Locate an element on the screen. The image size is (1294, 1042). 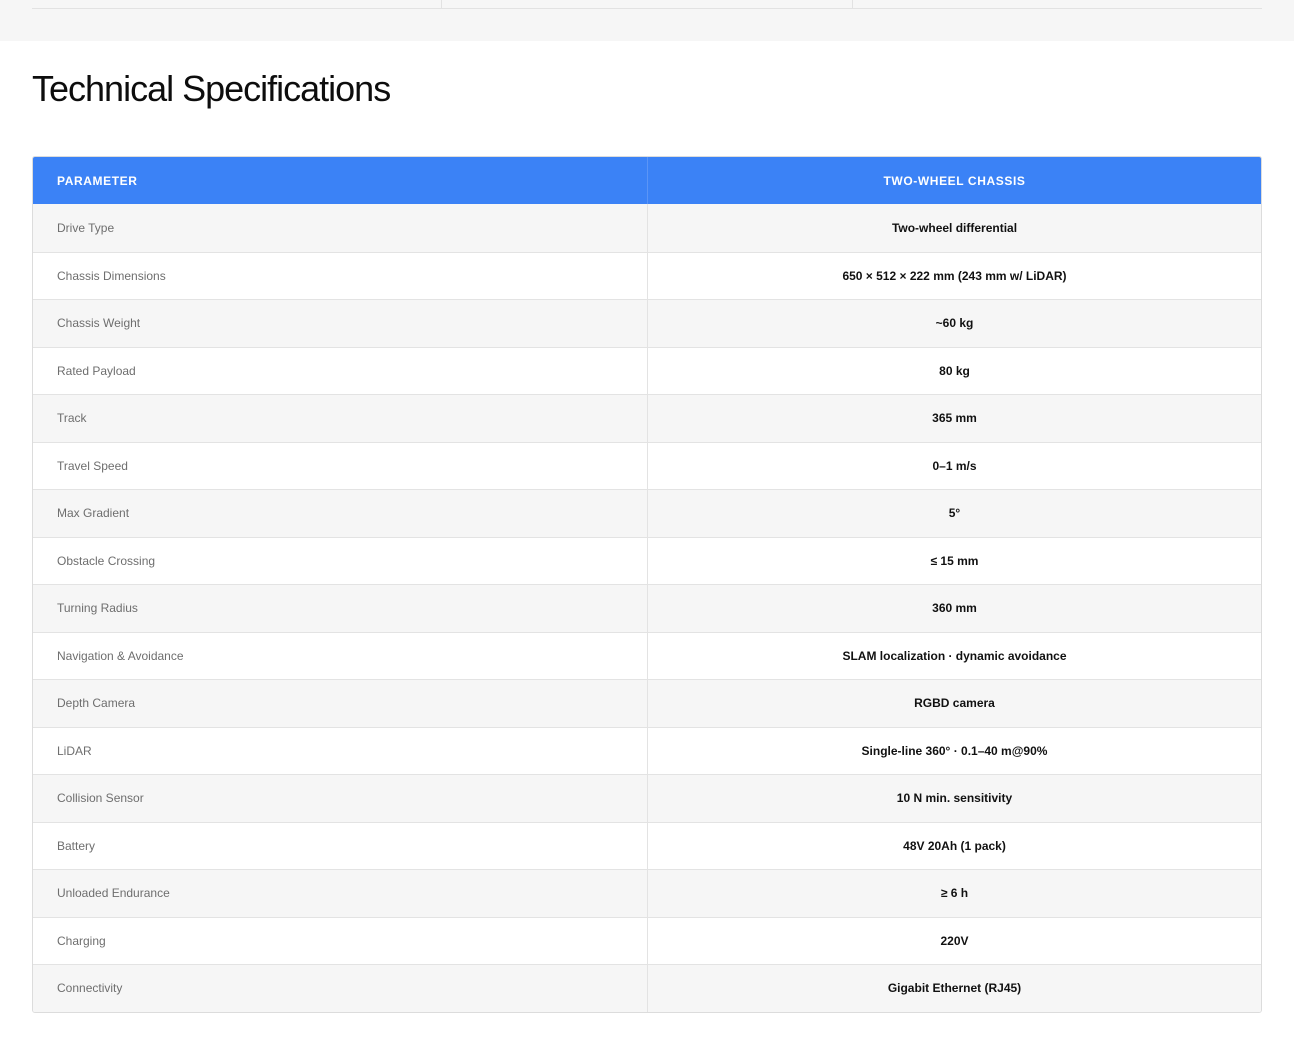
table-row: Connectivity Gigabit Ethernet (RJ45) is located at coordinates (647, 988).